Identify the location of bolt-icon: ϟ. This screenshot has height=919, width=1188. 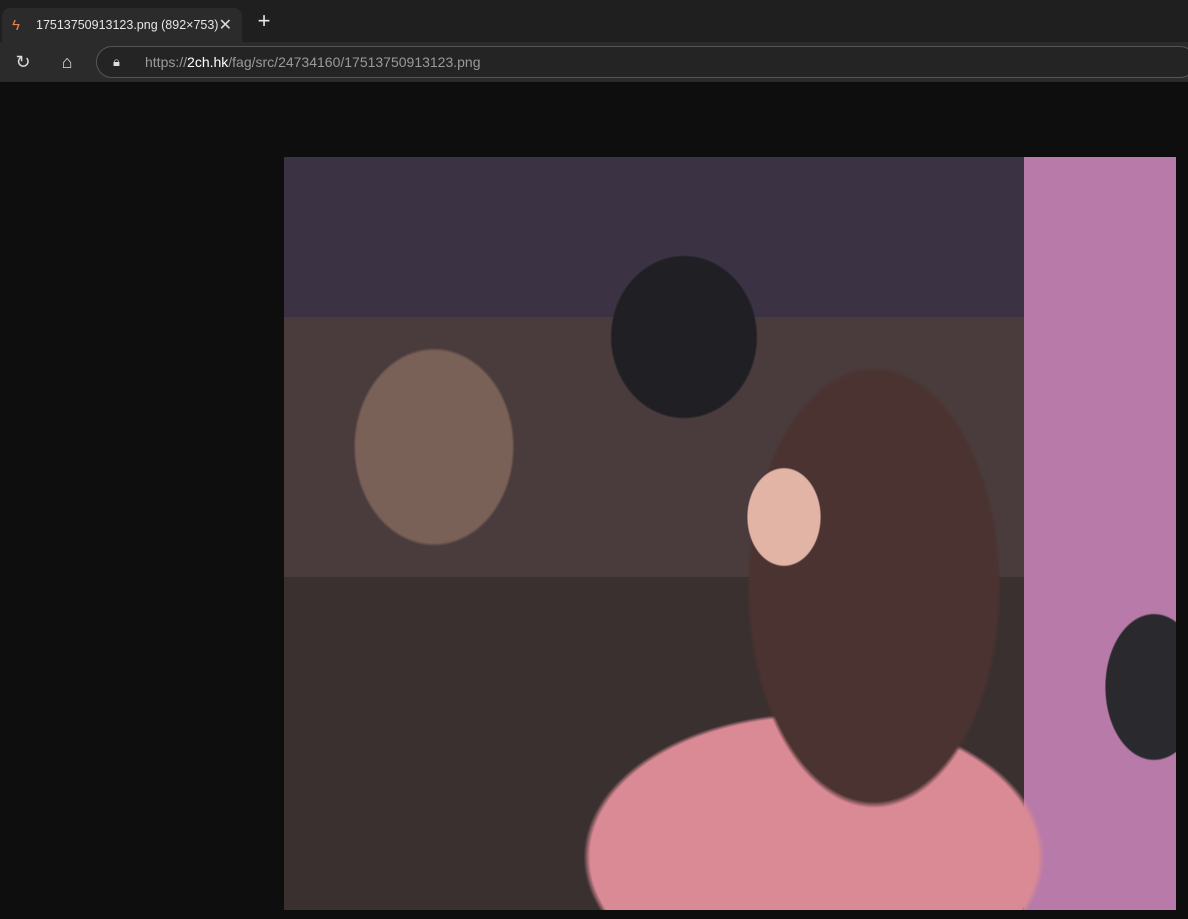
(16, 25).